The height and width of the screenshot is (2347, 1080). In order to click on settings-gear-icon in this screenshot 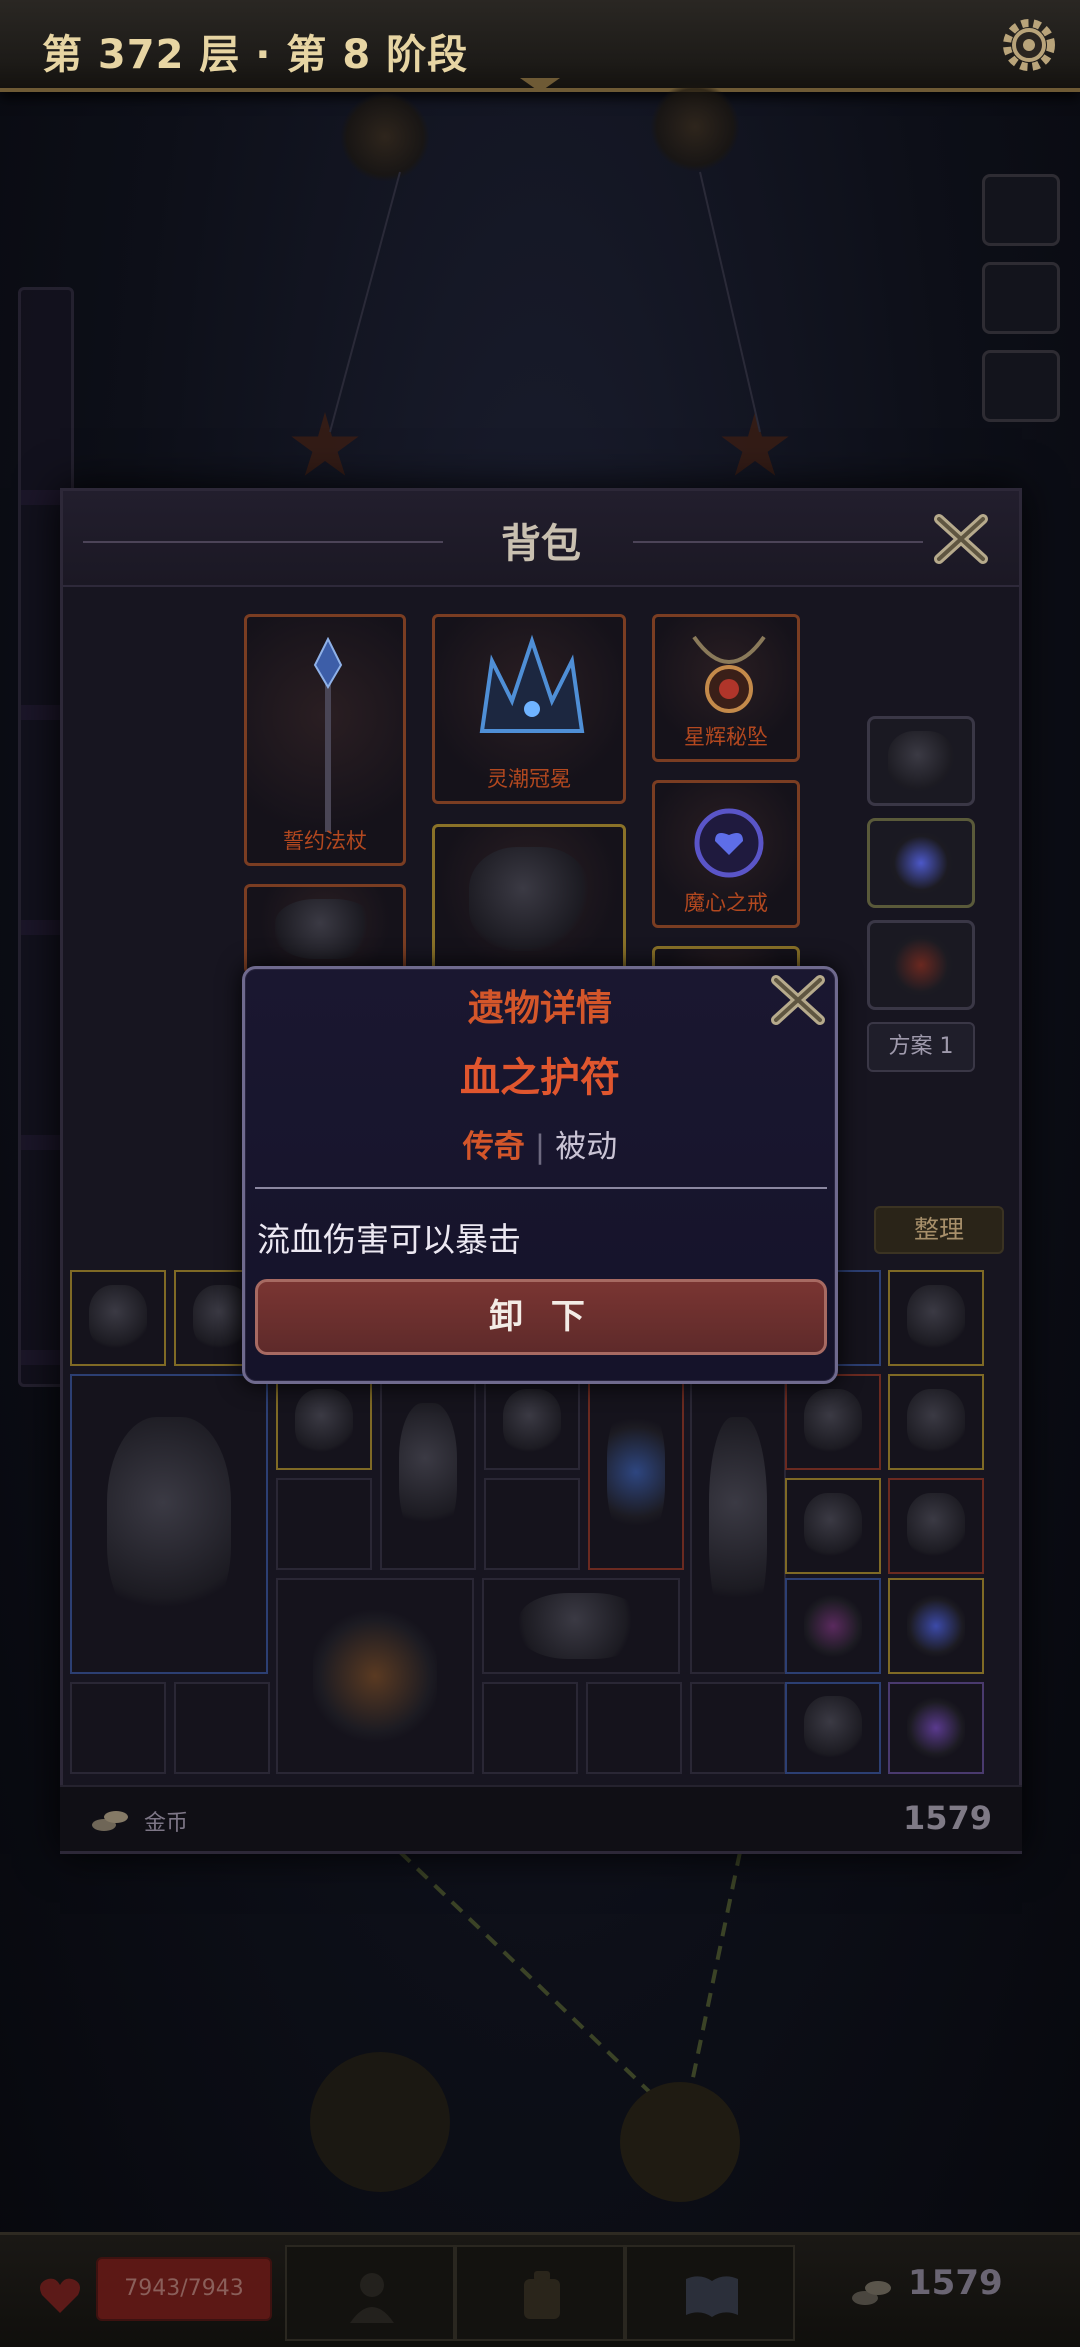, I will do `click(1029, 45)`.